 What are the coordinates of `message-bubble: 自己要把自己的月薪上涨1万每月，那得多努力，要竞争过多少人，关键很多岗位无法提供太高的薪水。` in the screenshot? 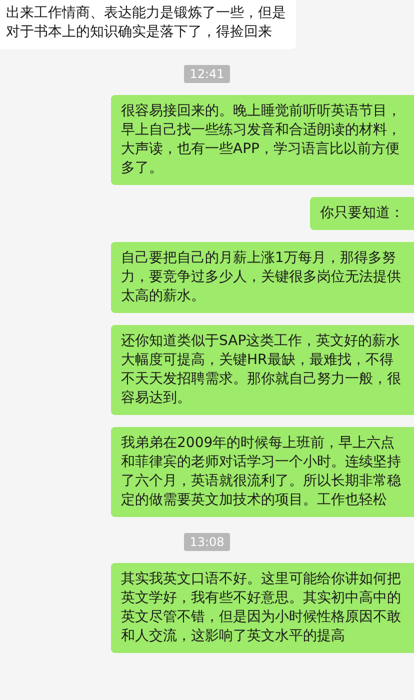 It's located at (262, 277).